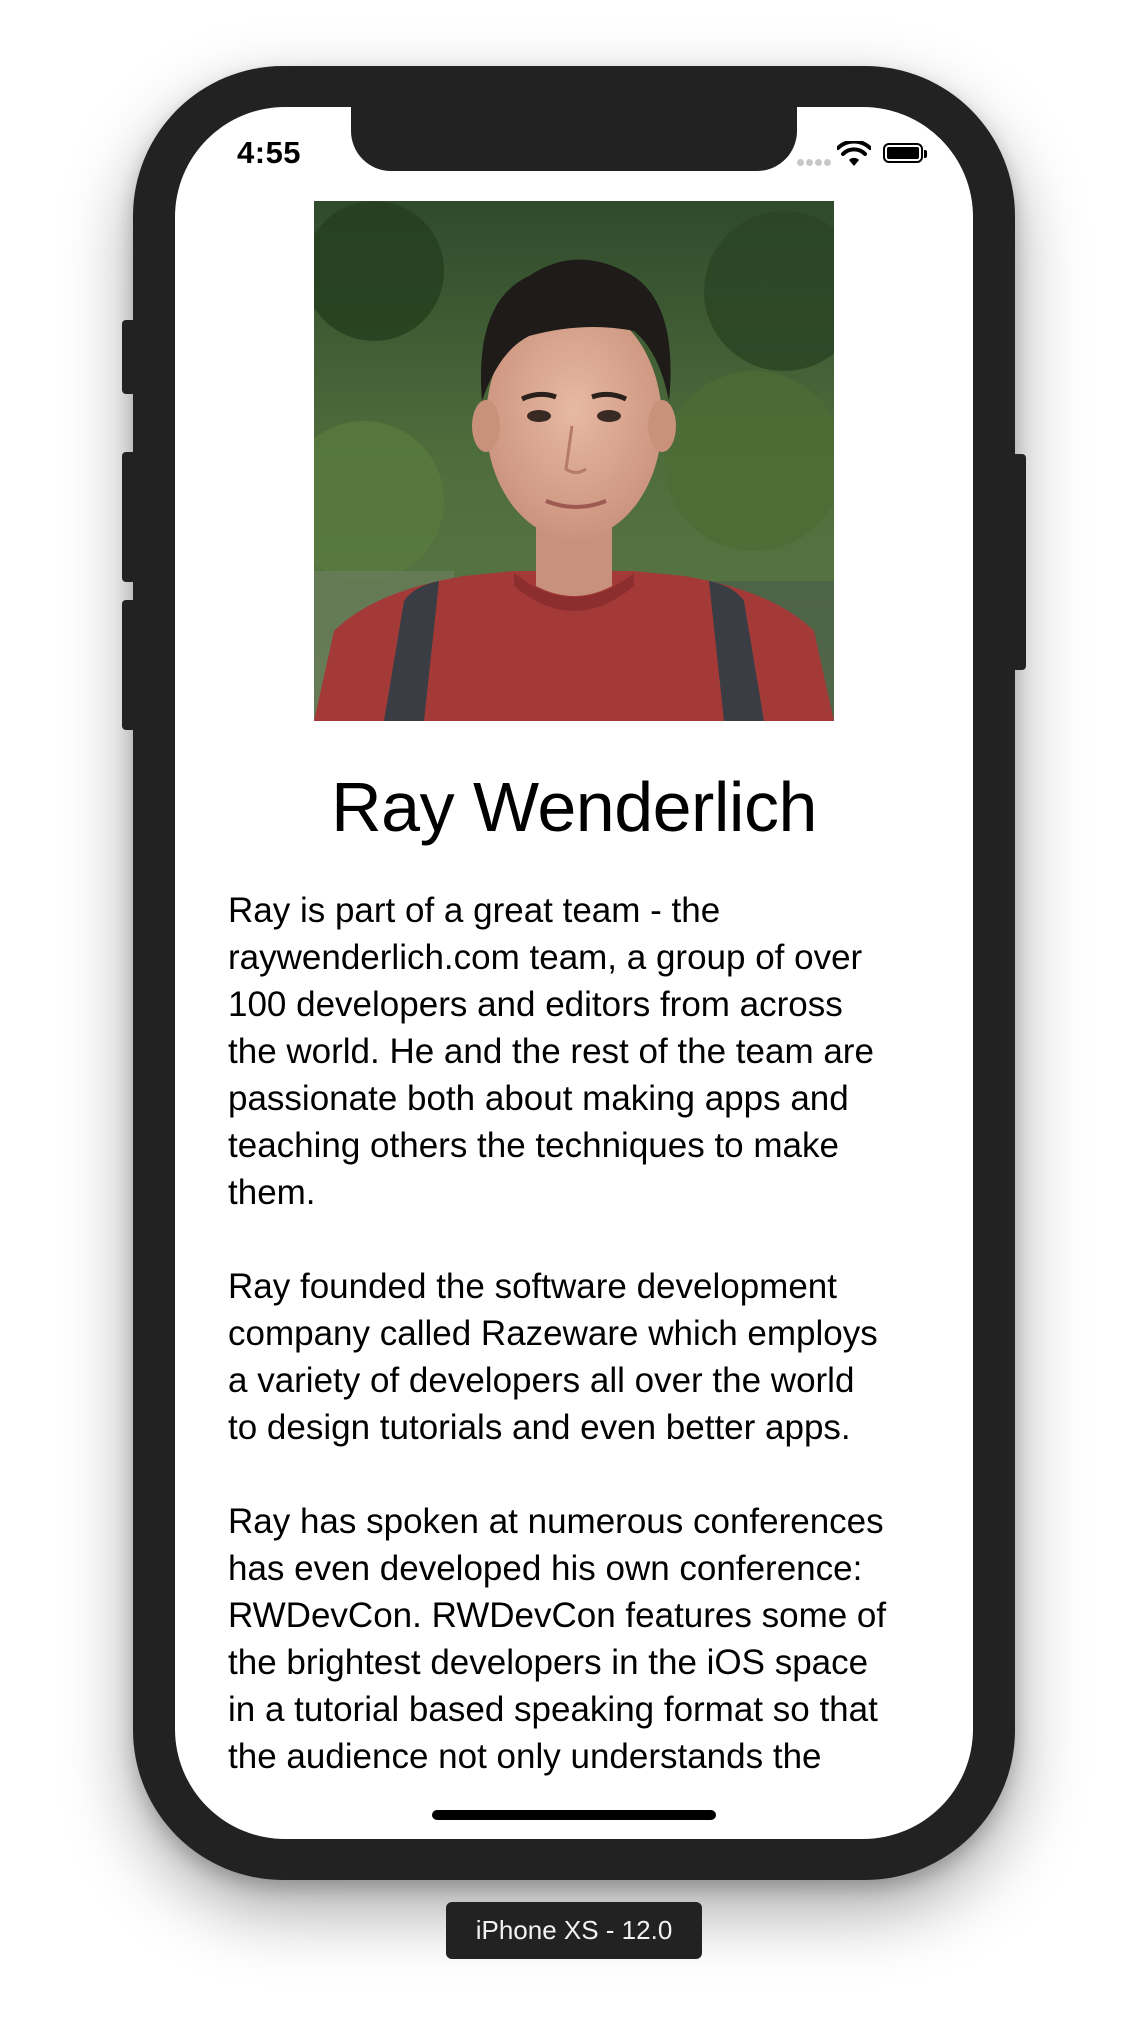  Describe the element at coordinates (553, 1333) in the screenshot. I see `bio-line: company called Razeware which employs` at that location.